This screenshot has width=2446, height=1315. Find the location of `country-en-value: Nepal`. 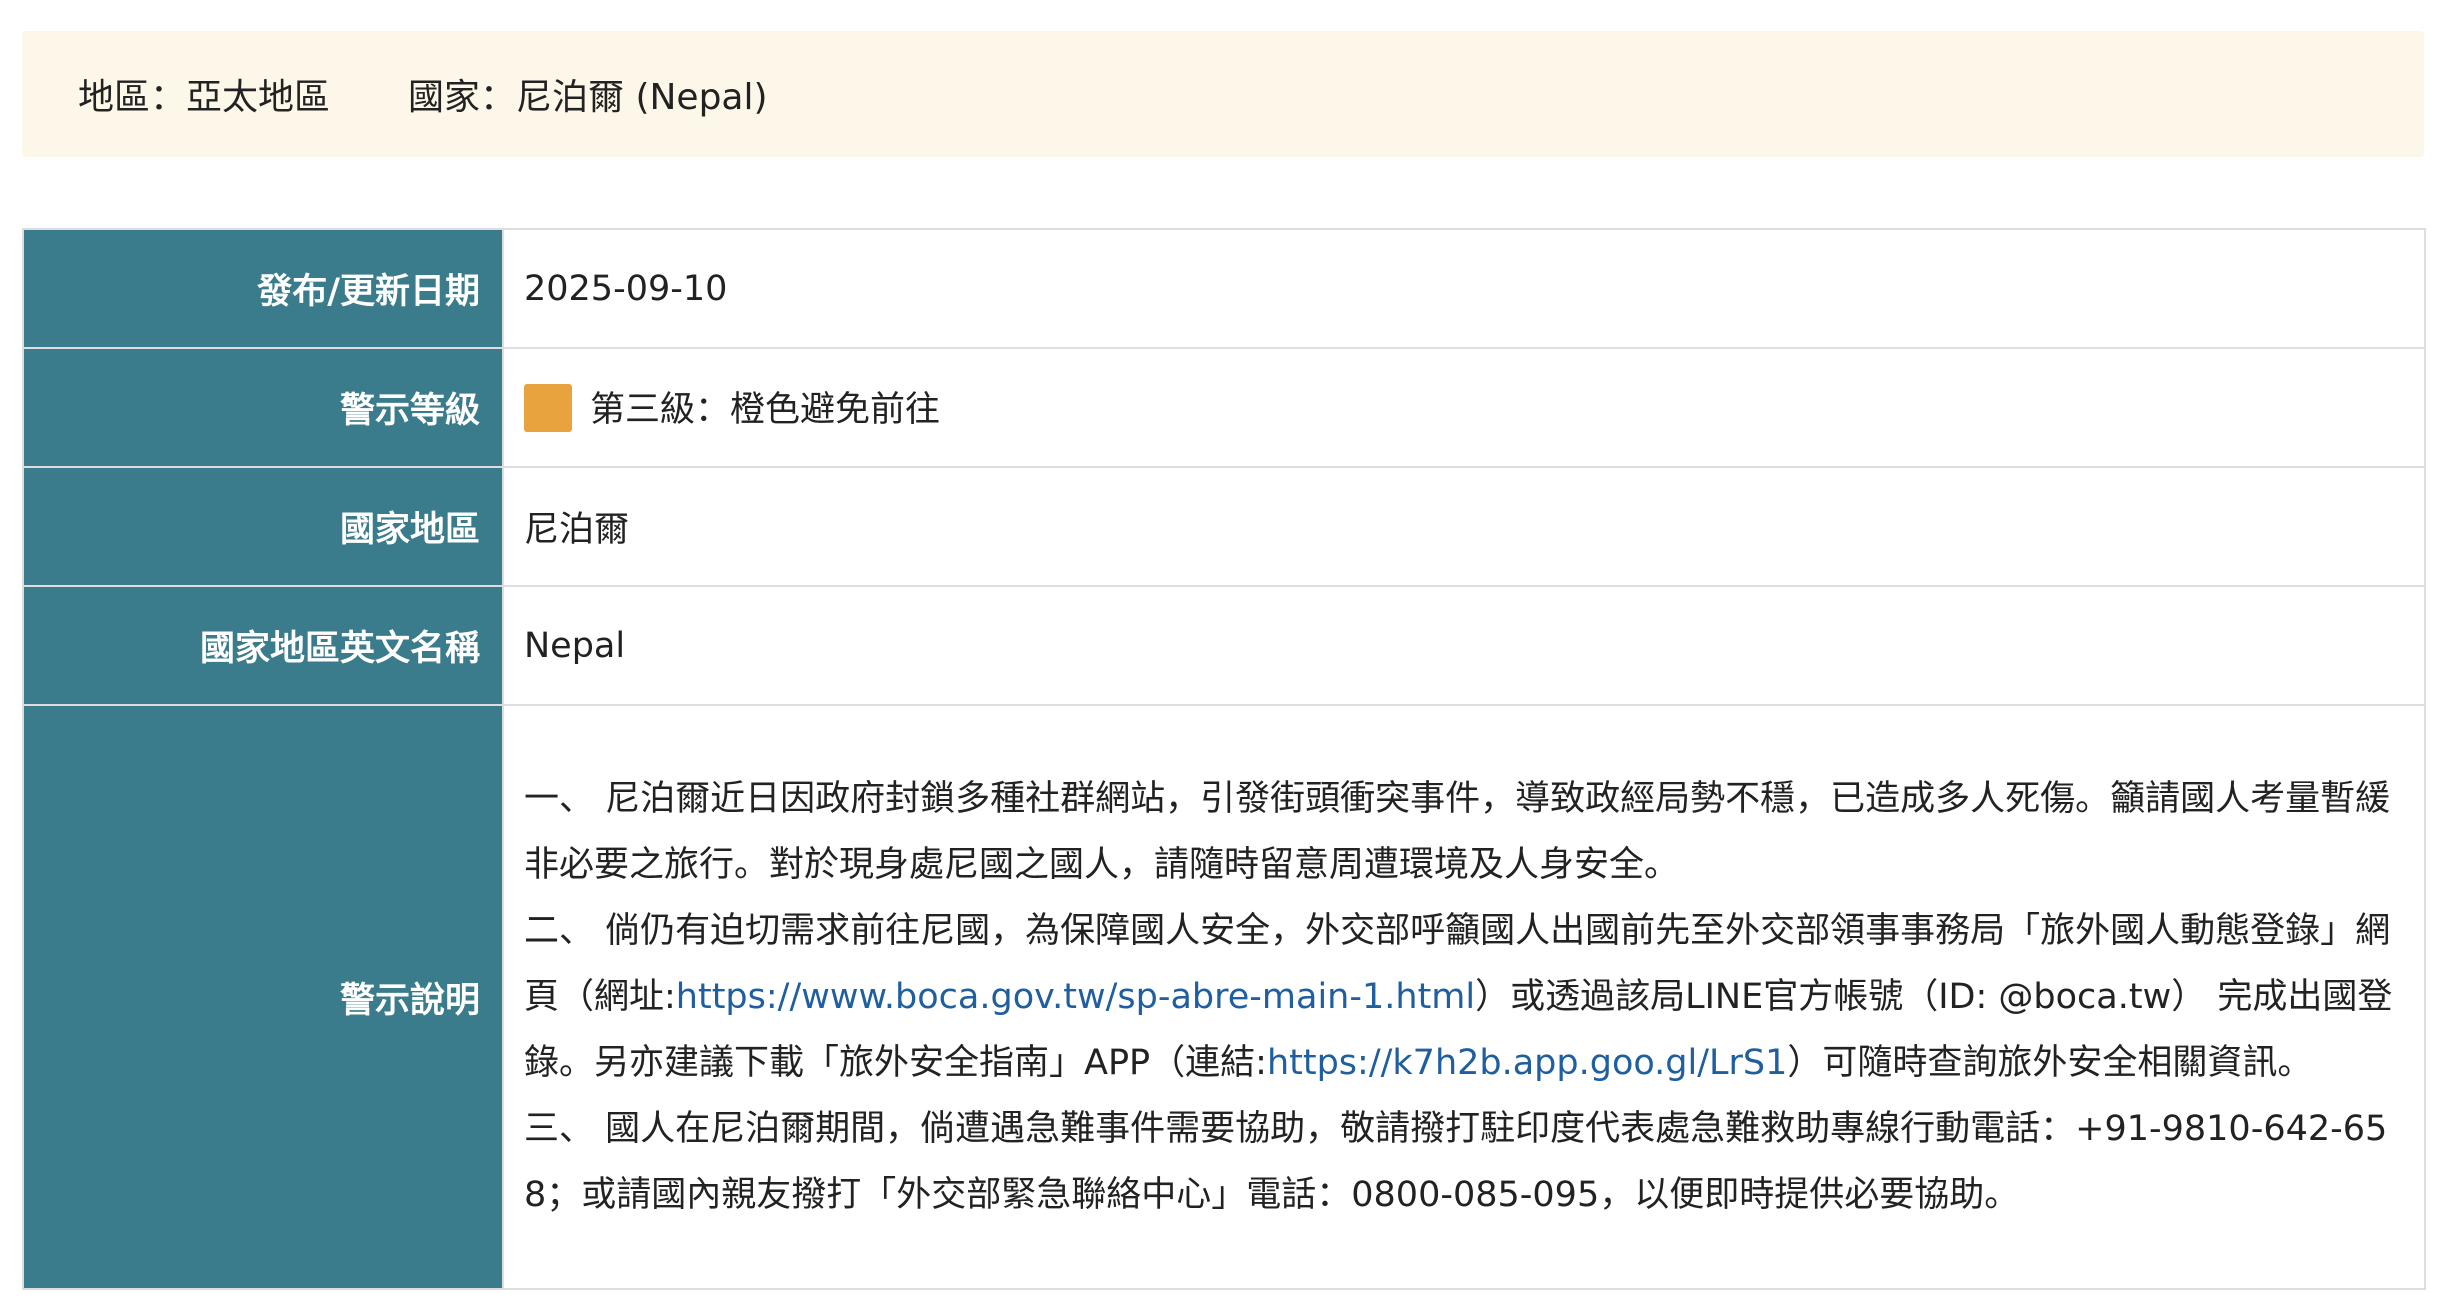

country-en-value: Nepal is located at coordinates (1464, 645).